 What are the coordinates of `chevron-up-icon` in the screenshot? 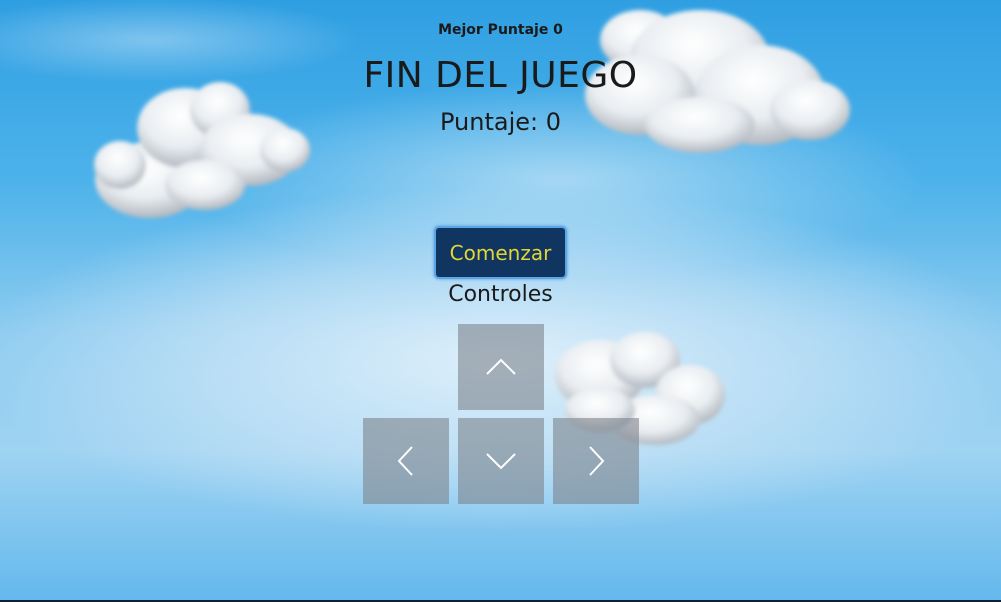 It's located at (501, 366).